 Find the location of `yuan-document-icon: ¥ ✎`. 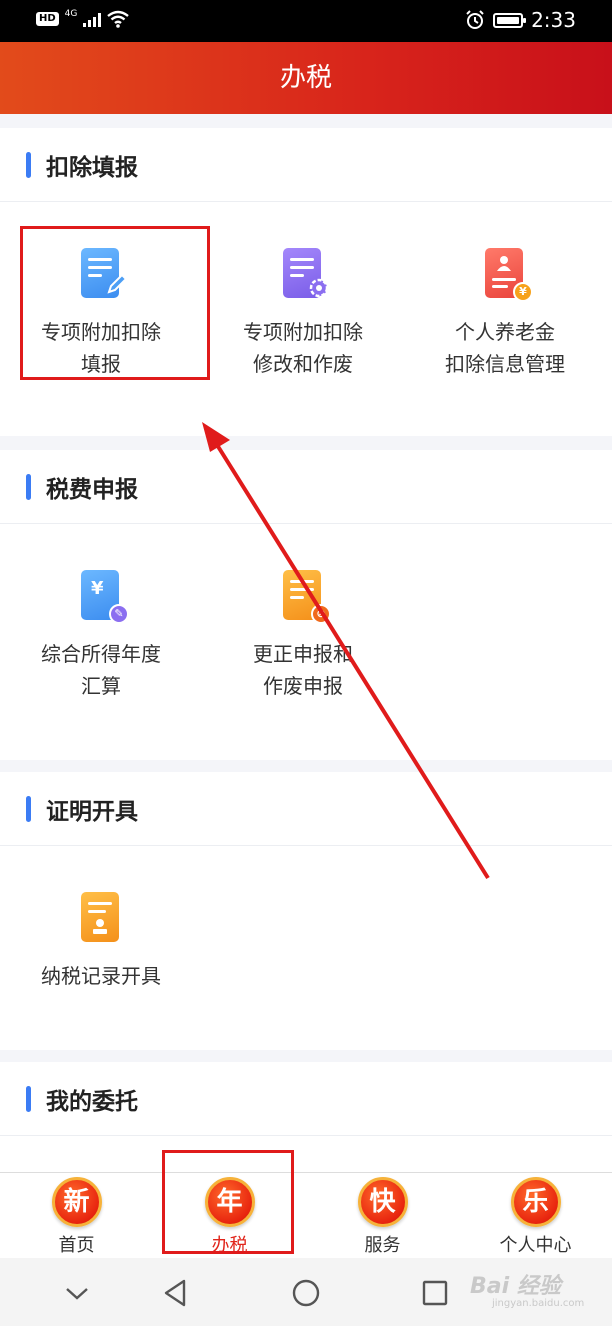

yuan-document-icon: ¥ ✎ is located at coordinates (105, 597).